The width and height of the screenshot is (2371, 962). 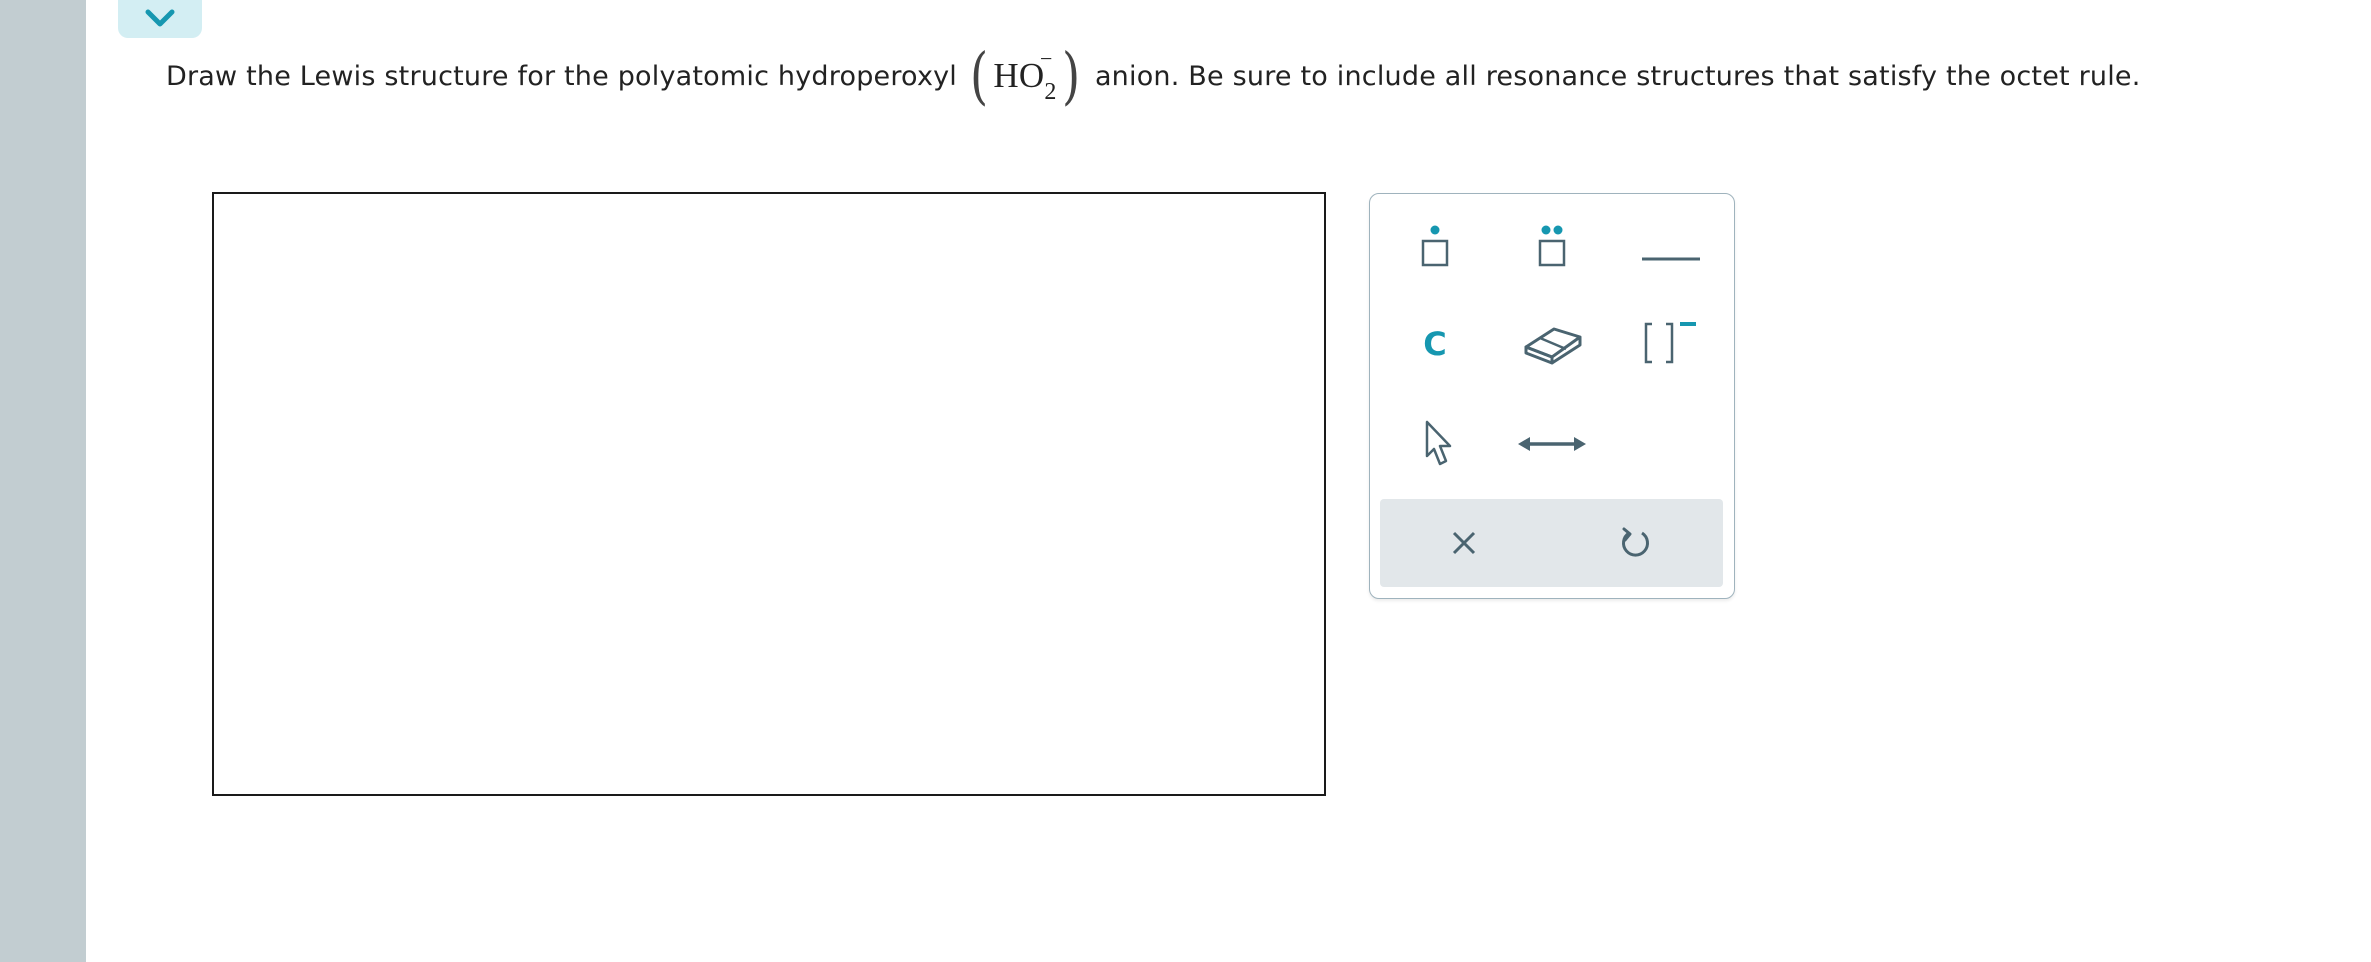 I want to click on undo-icon, so click(x=1635, y=542).